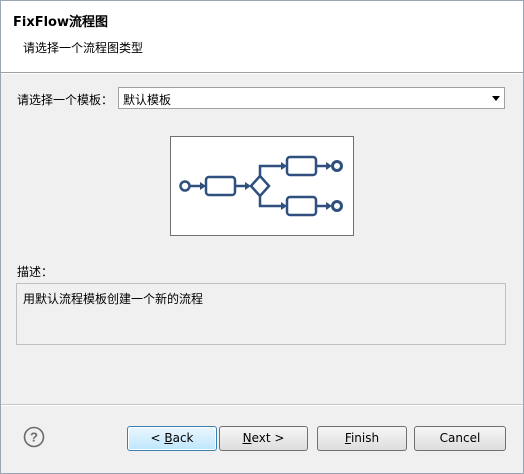 The width and height of the screenshot is (524, 474). What do you see at coordinates (220, 186) in the screenshot?
I see `task-shape` at bounding box center [220, 186].